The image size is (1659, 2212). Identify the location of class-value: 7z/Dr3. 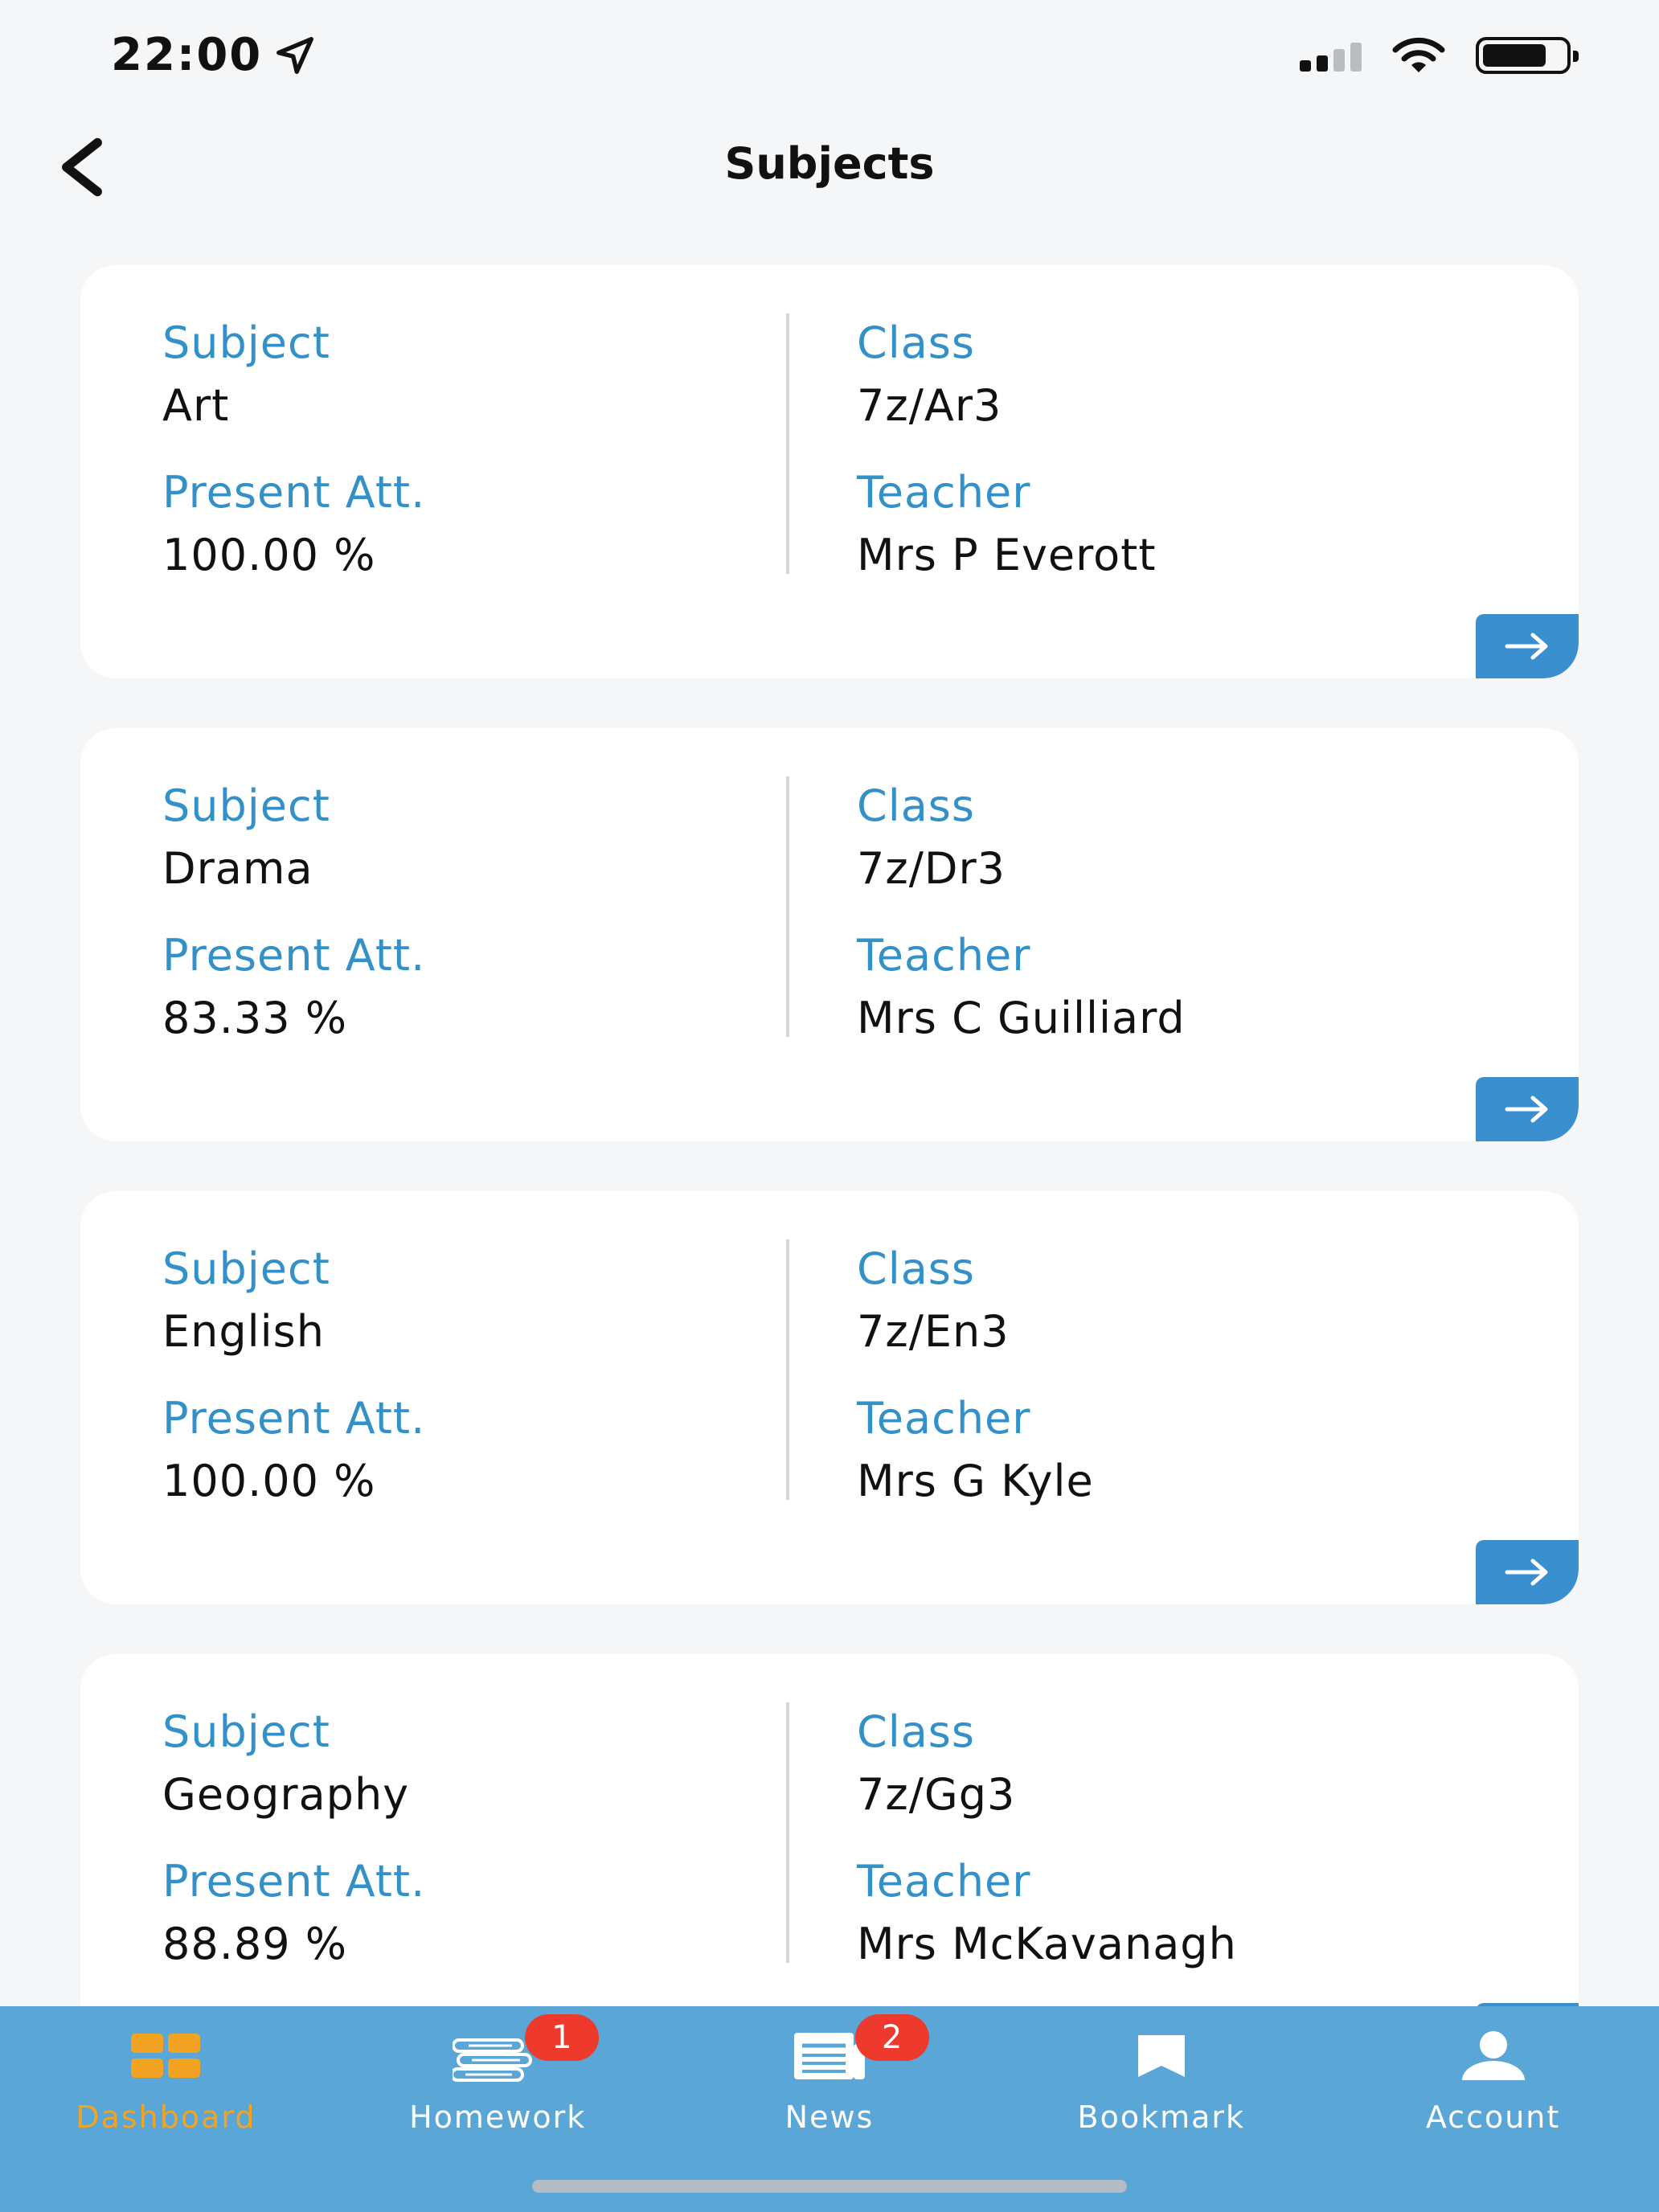
(931, 868).